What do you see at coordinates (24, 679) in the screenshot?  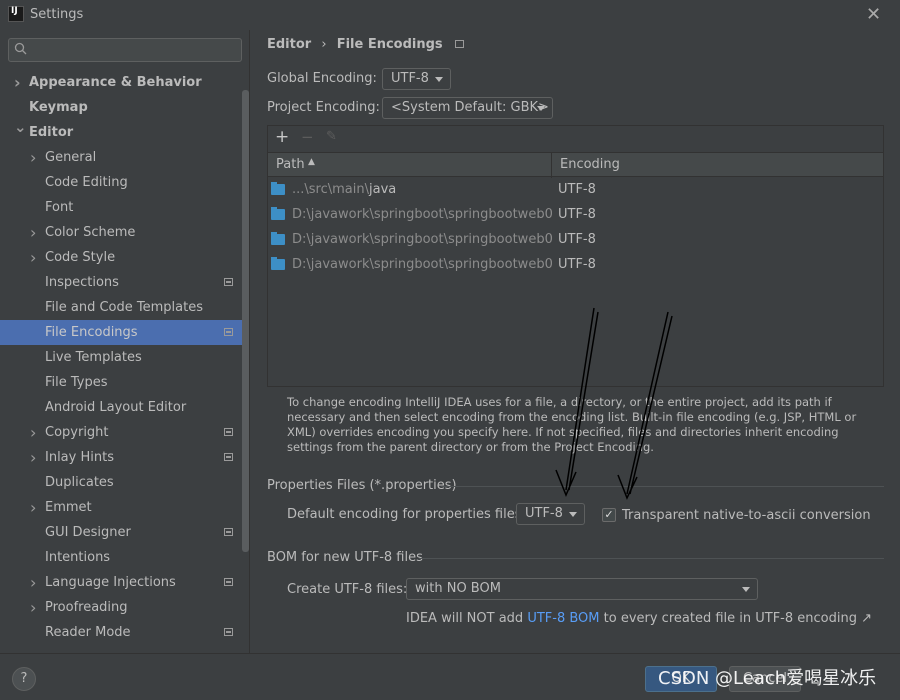 I see `help-button: ?` at bounding box center [24, 679].